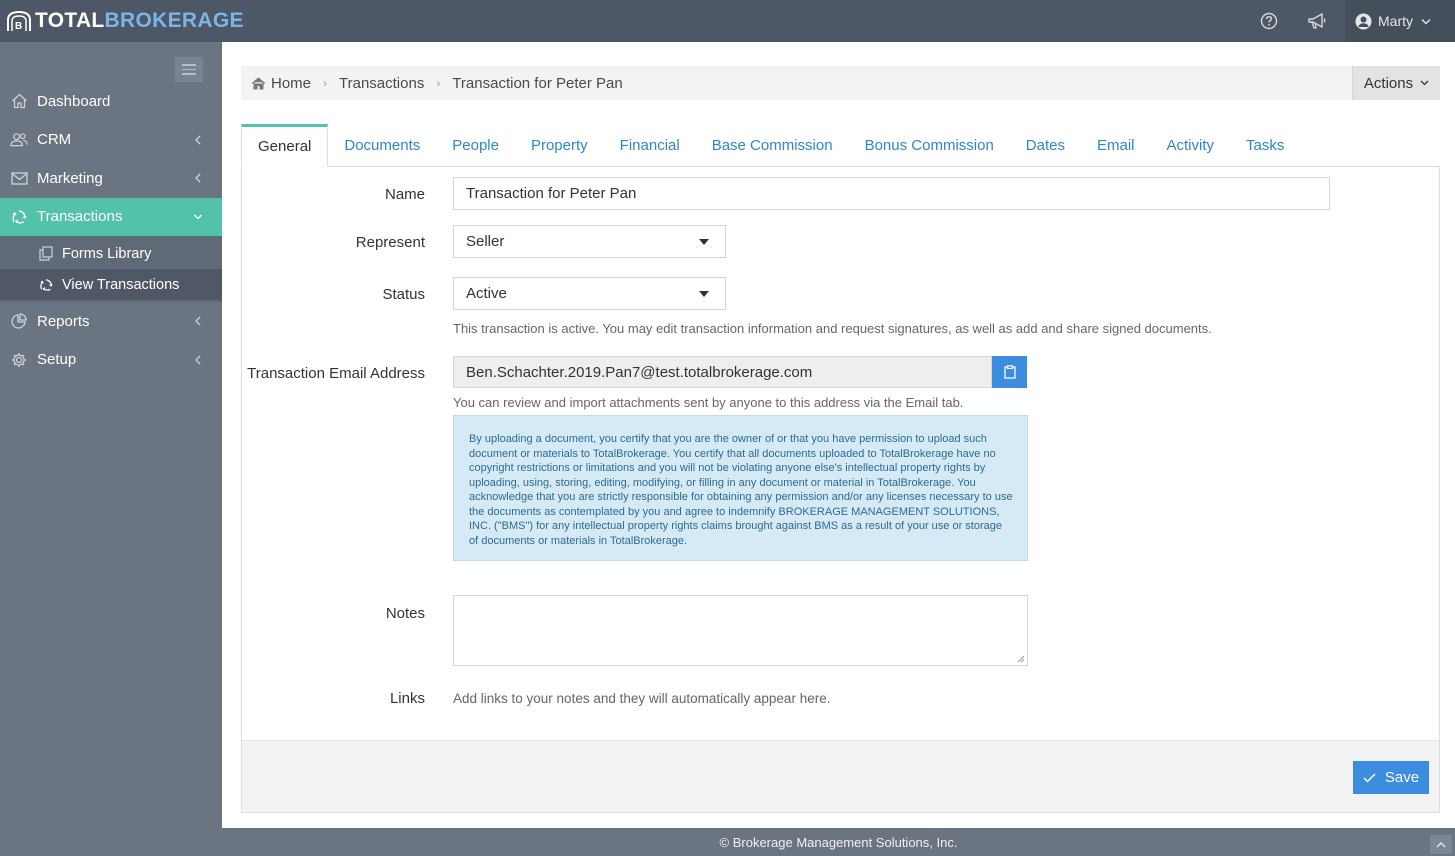 The image size is (1455, 856). Describe the element at coordinates (1045, 145) in the screenshot. I see `tab-dates: Dates` at that location.